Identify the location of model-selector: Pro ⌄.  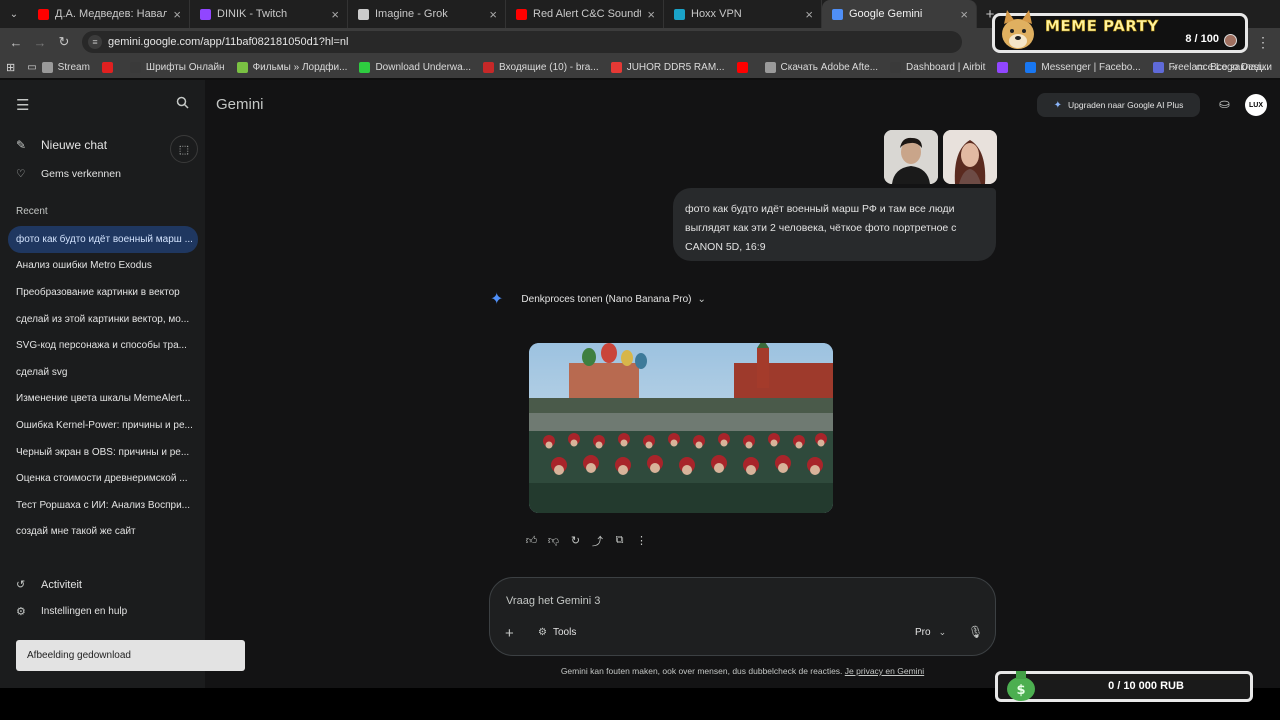
(930, 632).